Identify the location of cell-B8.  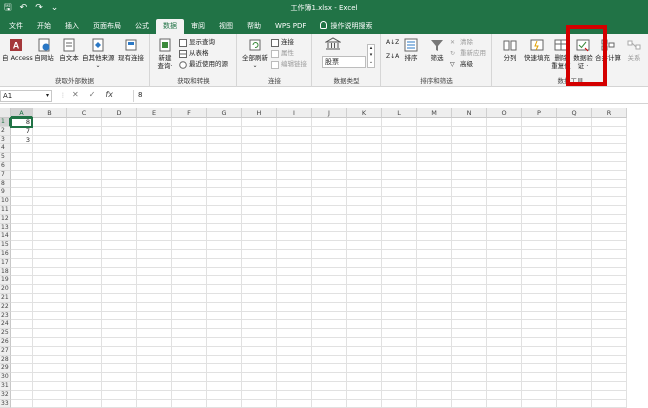
(50, 184).